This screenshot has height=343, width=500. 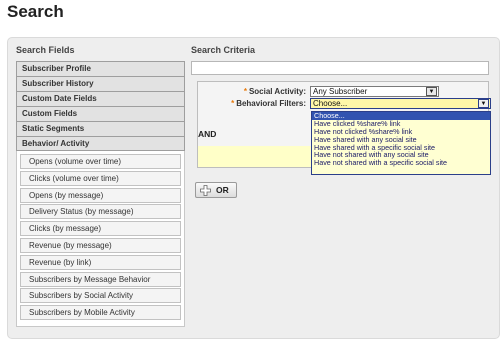 I want to click on field-revenue-by-link: Revenue (by link), so click(x=100, y=262).